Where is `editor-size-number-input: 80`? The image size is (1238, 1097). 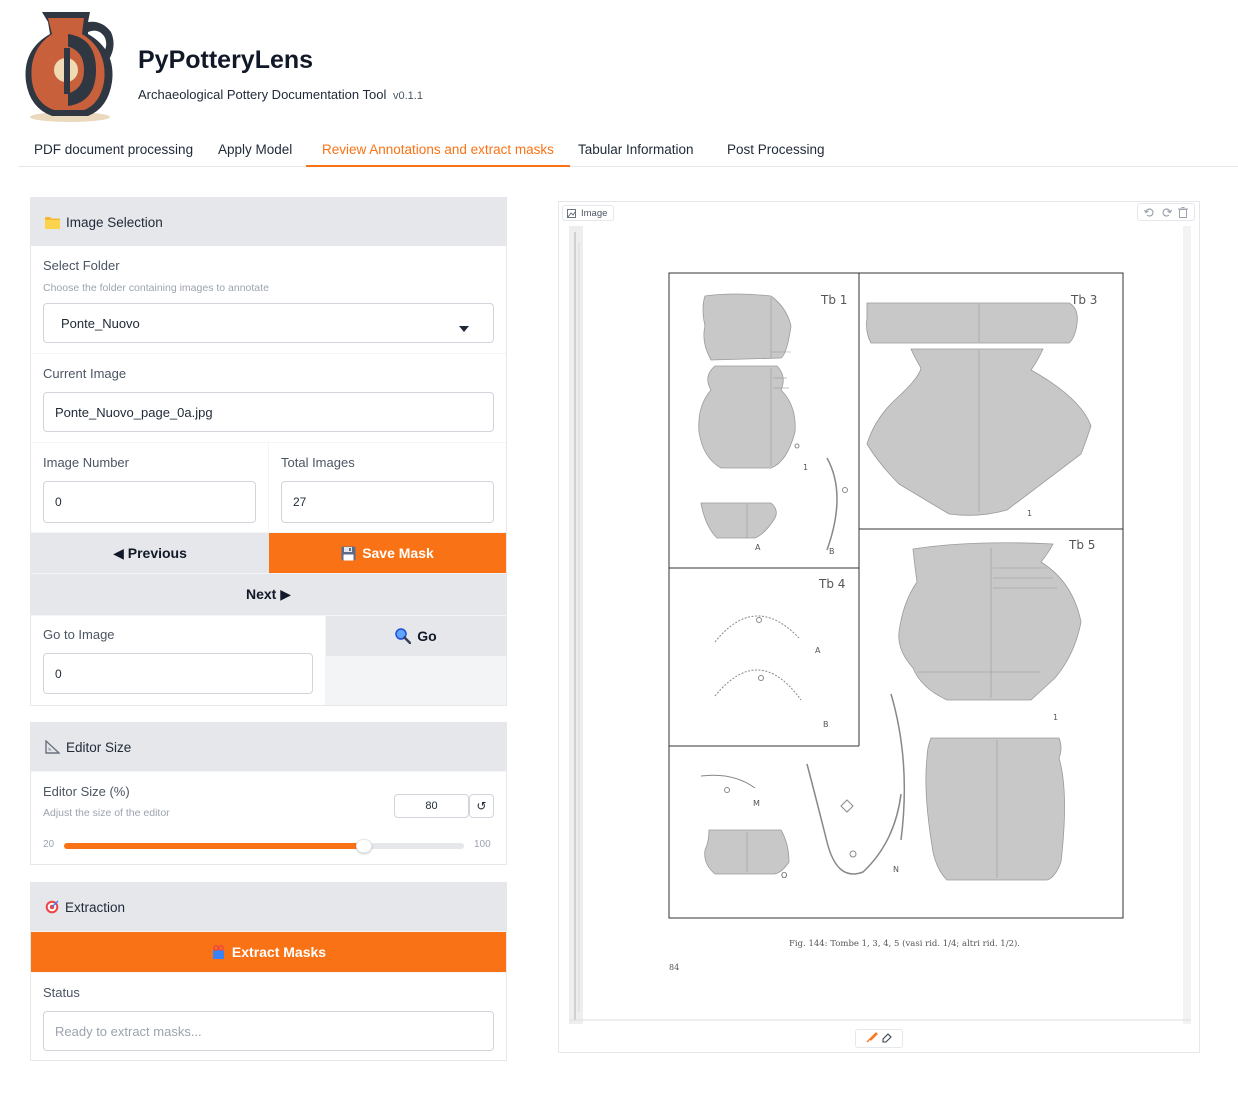
editor-size-number-input: 80 is located at coordinates (431, 806).